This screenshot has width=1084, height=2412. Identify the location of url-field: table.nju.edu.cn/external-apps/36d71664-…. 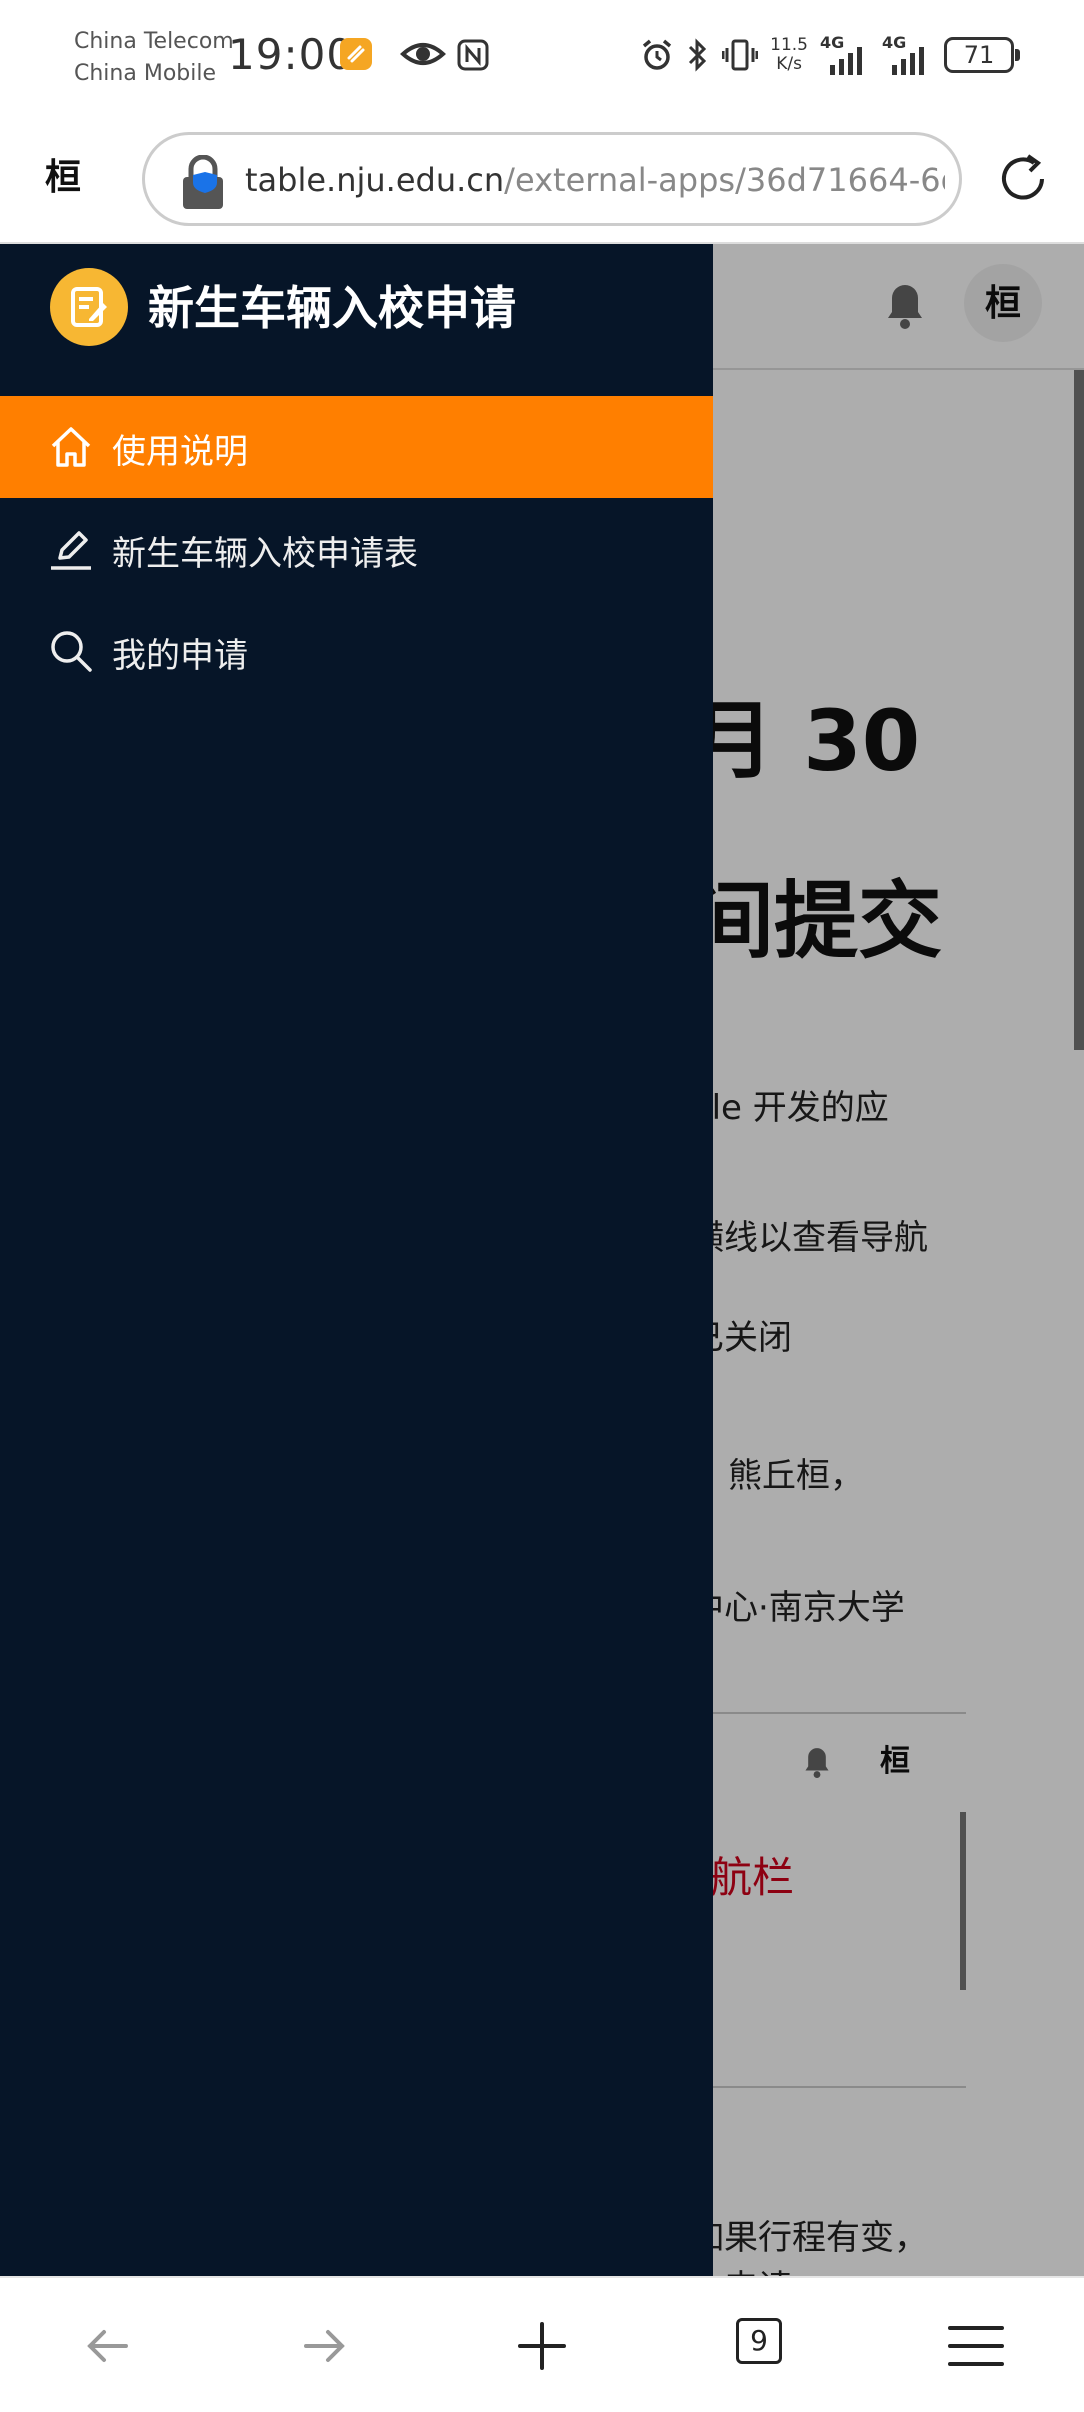
(552, 179).